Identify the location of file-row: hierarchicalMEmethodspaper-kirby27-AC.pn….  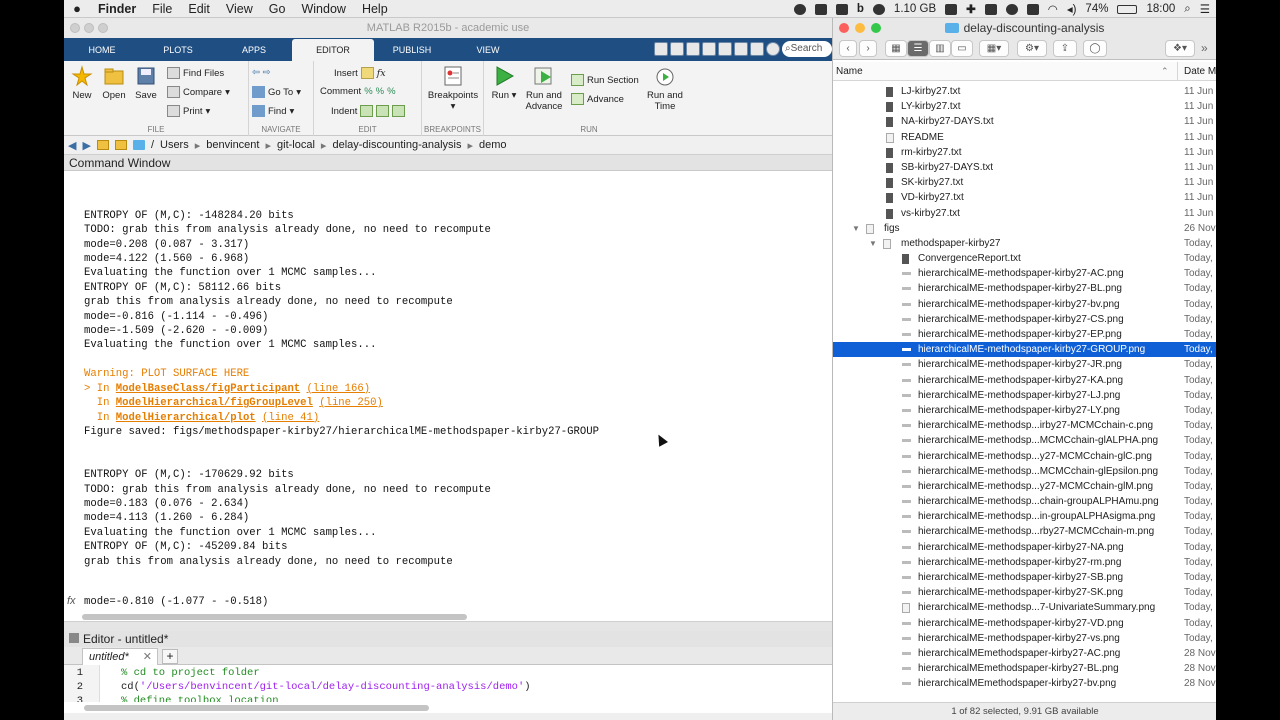
(1024, 653).